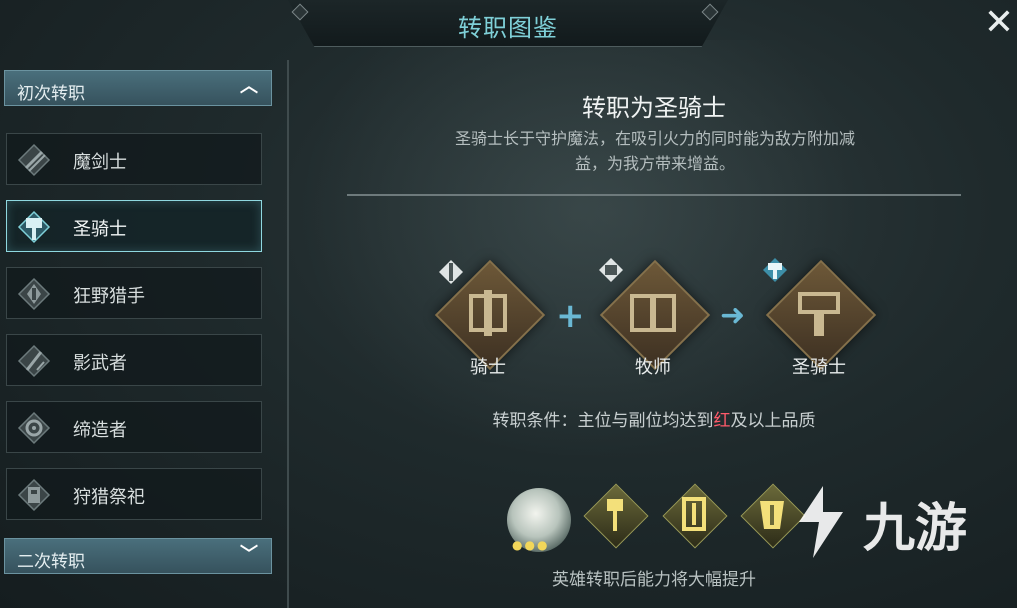 This screenshot has height=608, width=1017. I want to click on transfer-condition: 转职条件：主位与副位均达到红及以上品质, so click(654, 418).